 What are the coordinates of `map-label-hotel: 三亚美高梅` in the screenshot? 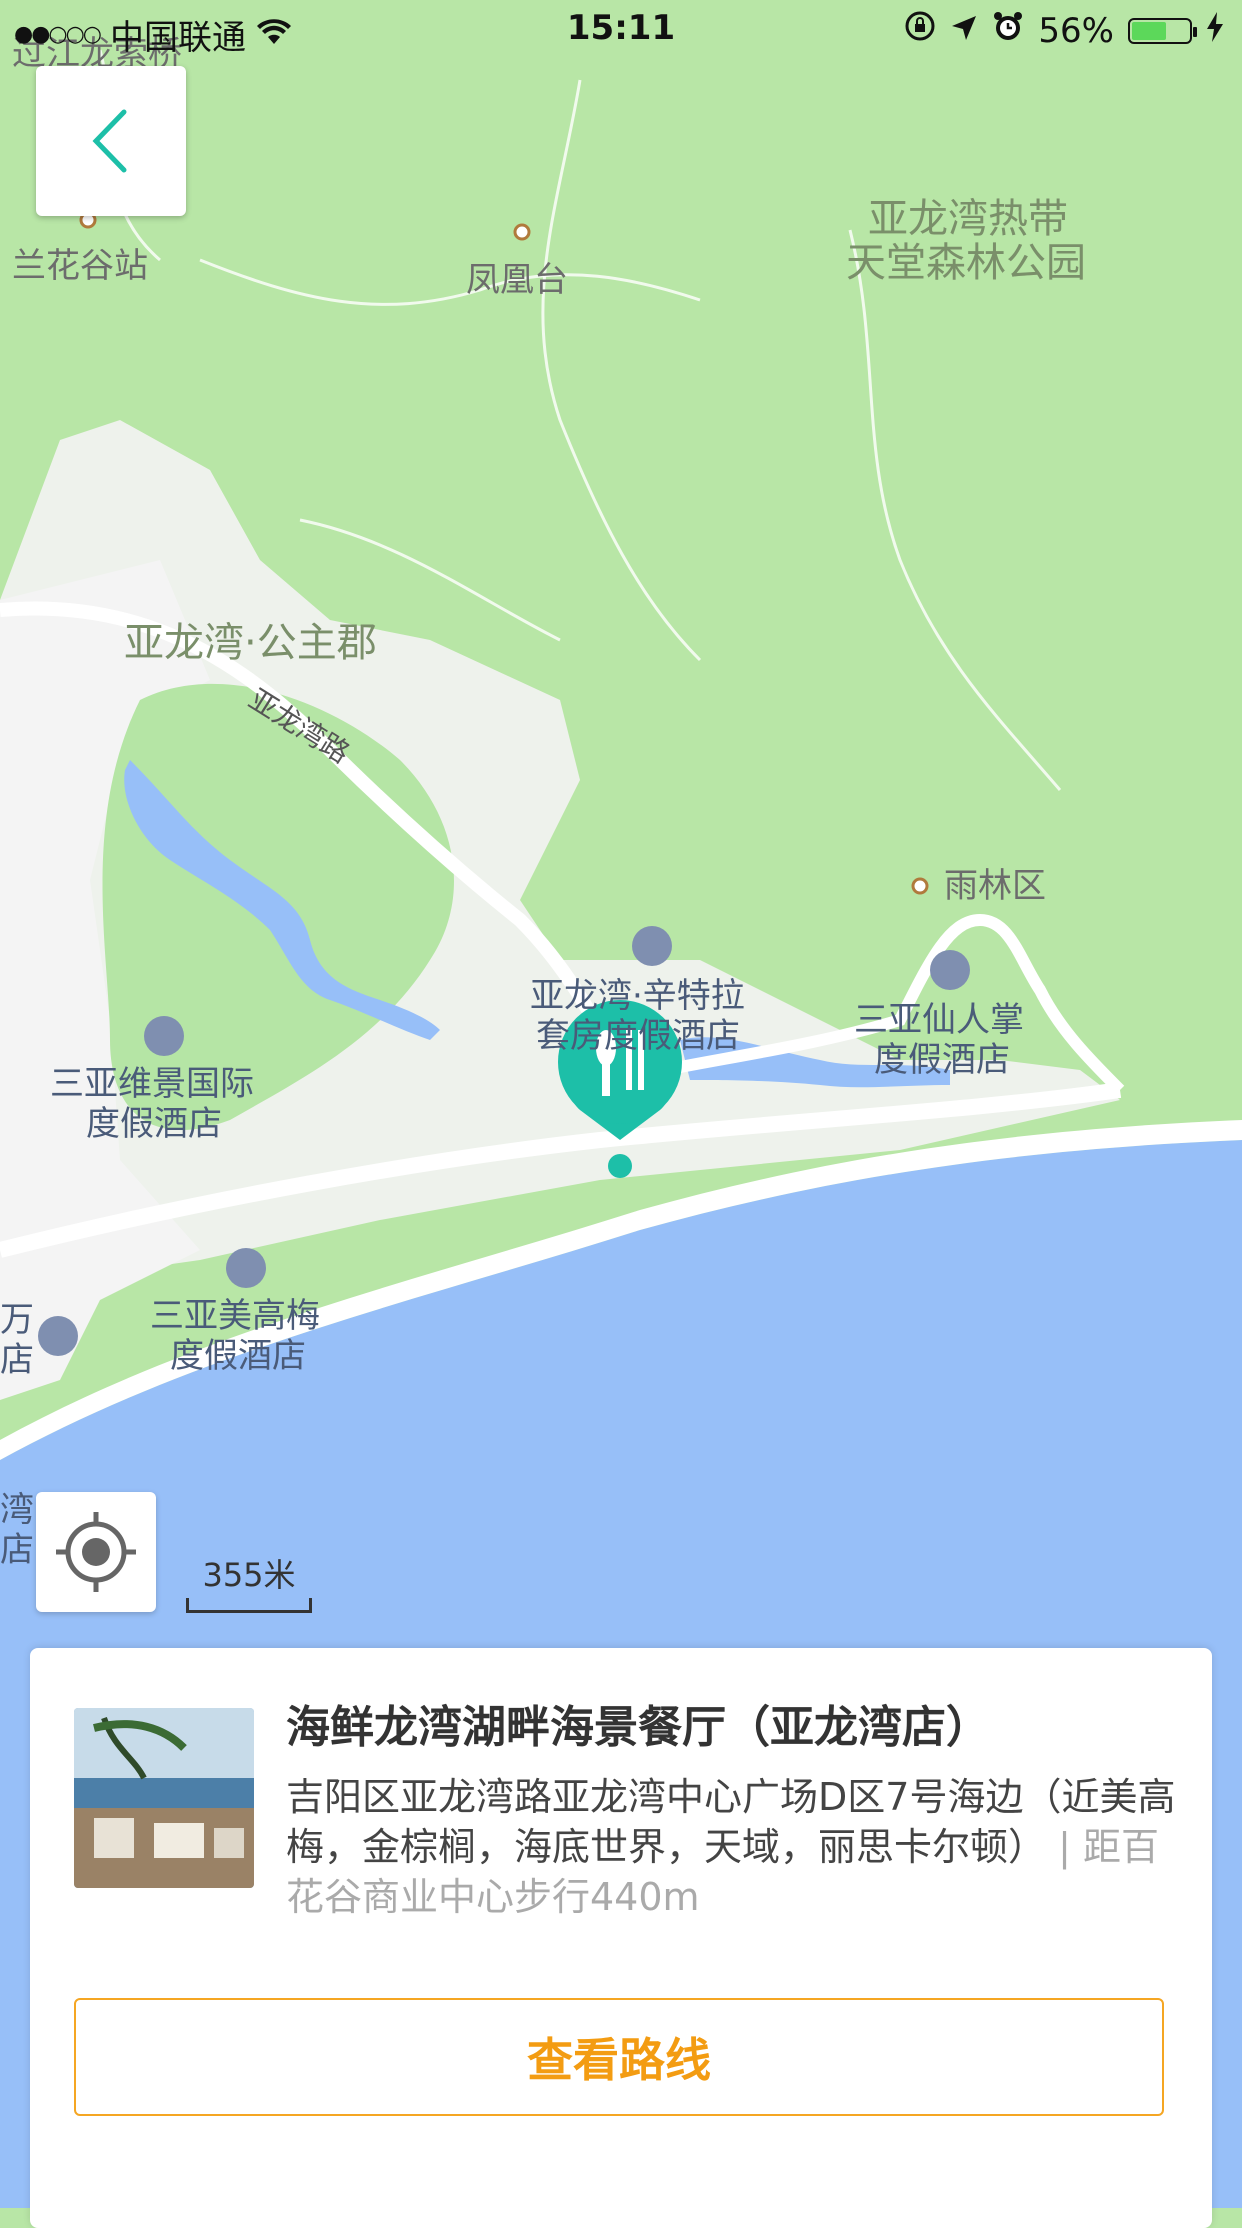 It's located at (235, 1316).